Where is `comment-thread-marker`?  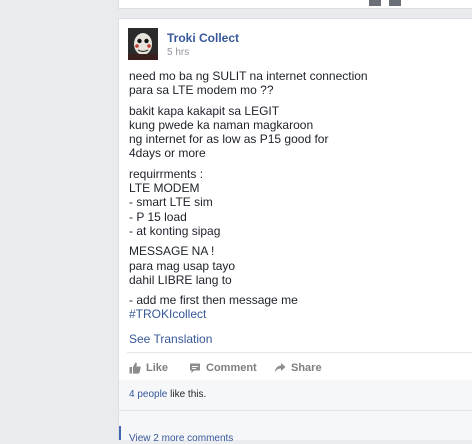
comment-thread-marker is located at coordinates (120, 433).